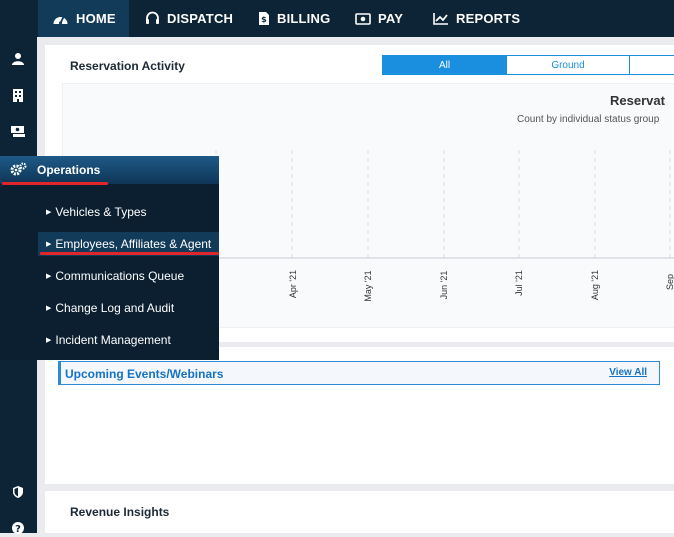 Image resolution: width=674 pixels, height=537 pixels. I want to click on x-tick-may: May '21, so click(368, 286).